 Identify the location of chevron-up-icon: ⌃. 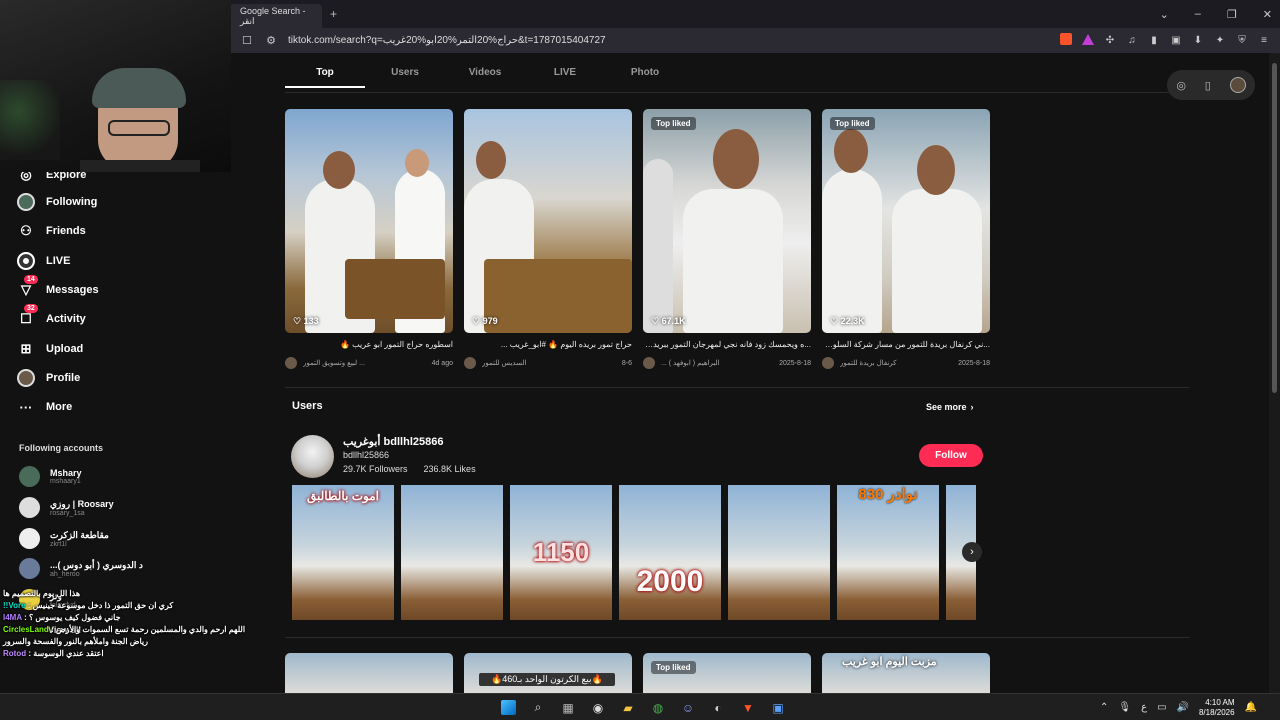
(1104, 707).